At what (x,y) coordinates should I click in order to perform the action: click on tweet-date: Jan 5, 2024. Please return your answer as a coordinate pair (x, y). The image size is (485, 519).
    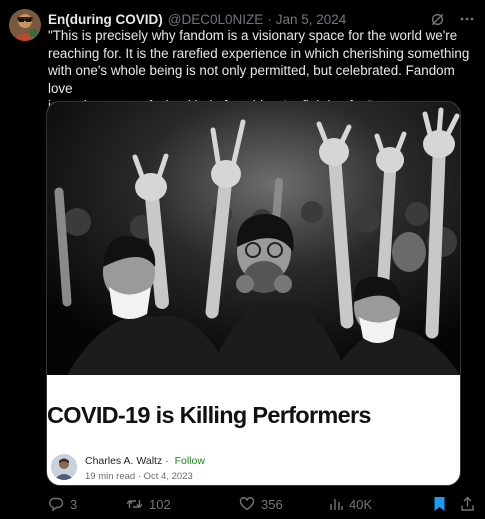
    Looking at the image, I should click on (311, 19).